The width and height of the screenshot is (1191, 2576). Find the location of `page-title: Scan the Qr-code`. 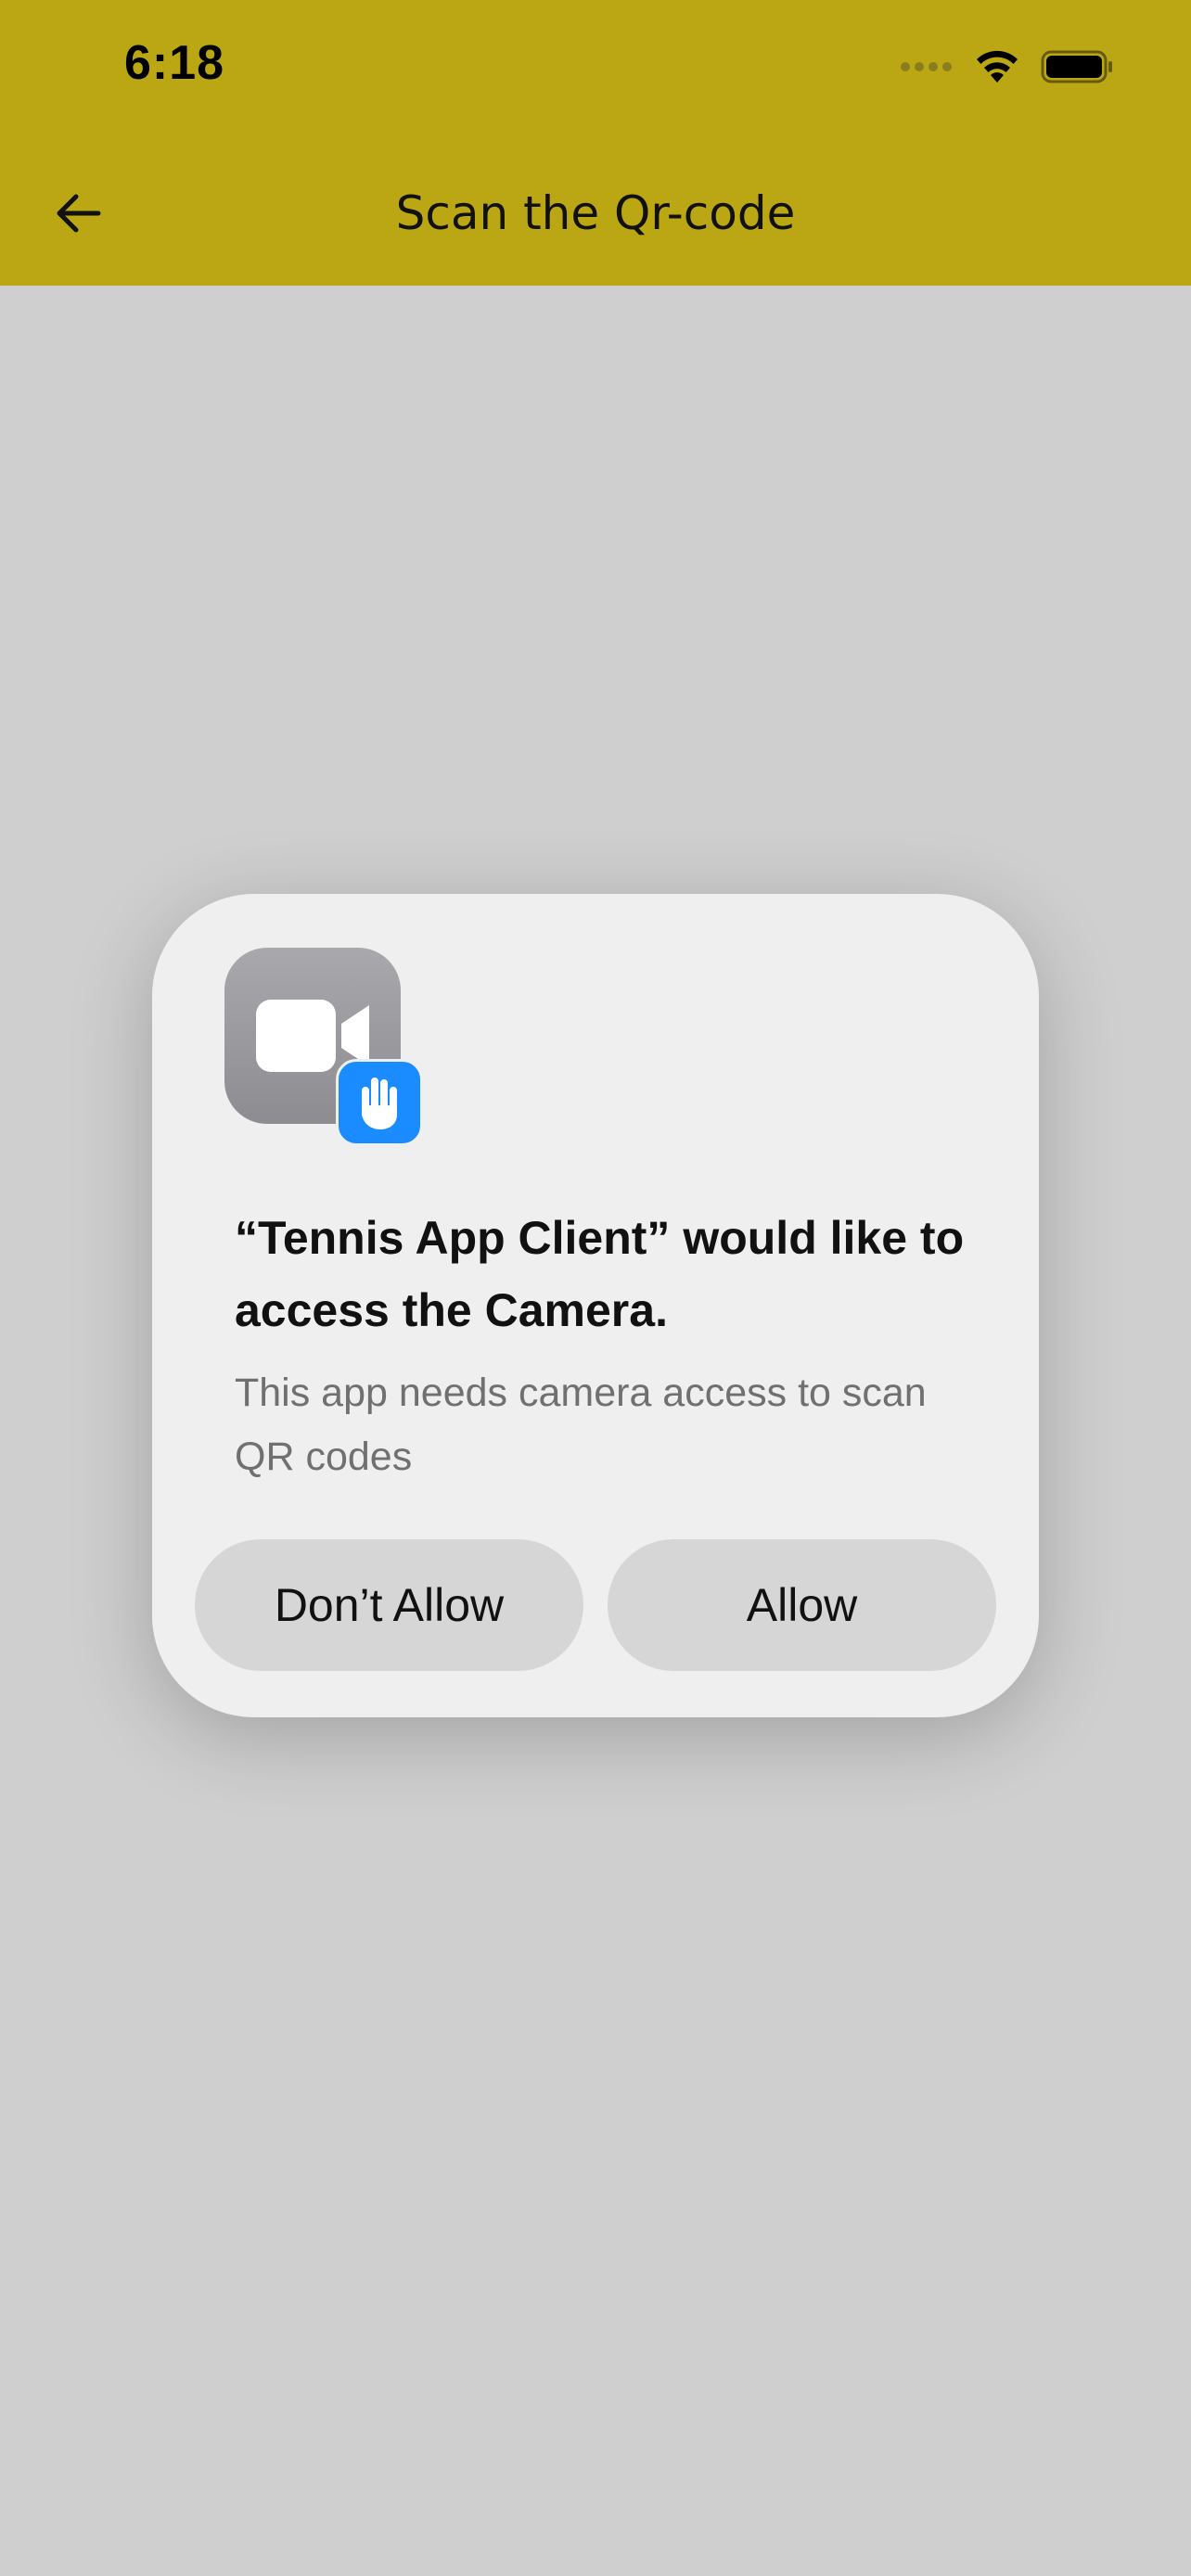

page-title: Scan the Qr-code is located at coordinates (595, 213).